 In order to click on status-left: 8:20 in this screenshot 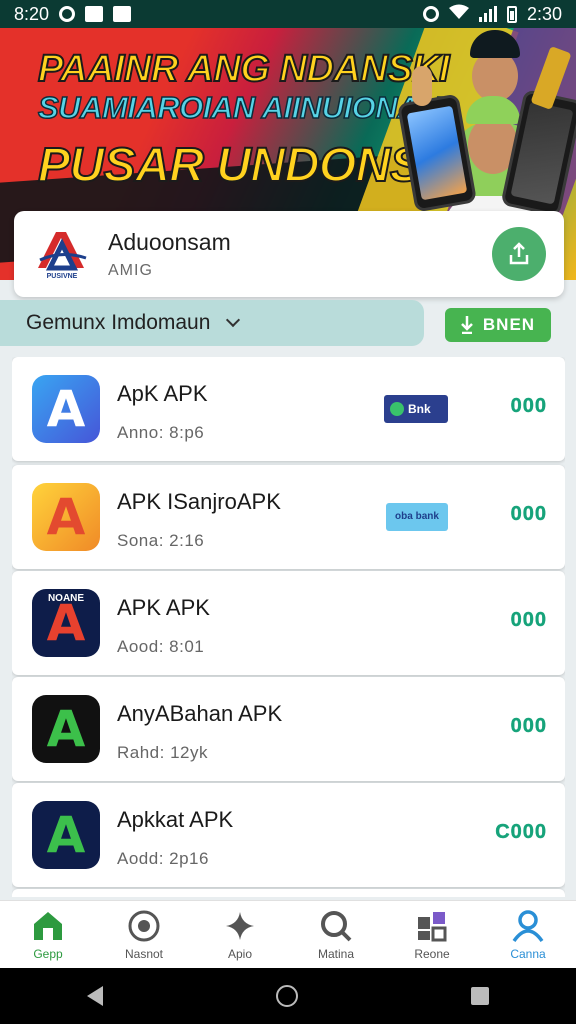, I will do `click(73, 14)`.